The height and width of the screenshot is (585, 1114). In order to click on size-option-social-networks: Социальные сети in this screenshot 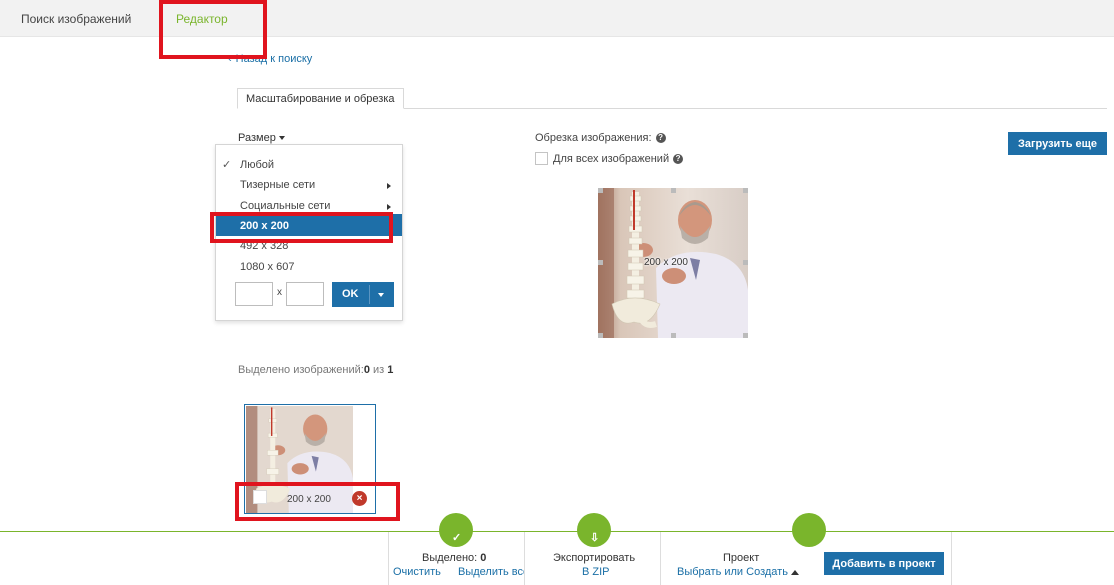, I will do `click(309, 205)`.